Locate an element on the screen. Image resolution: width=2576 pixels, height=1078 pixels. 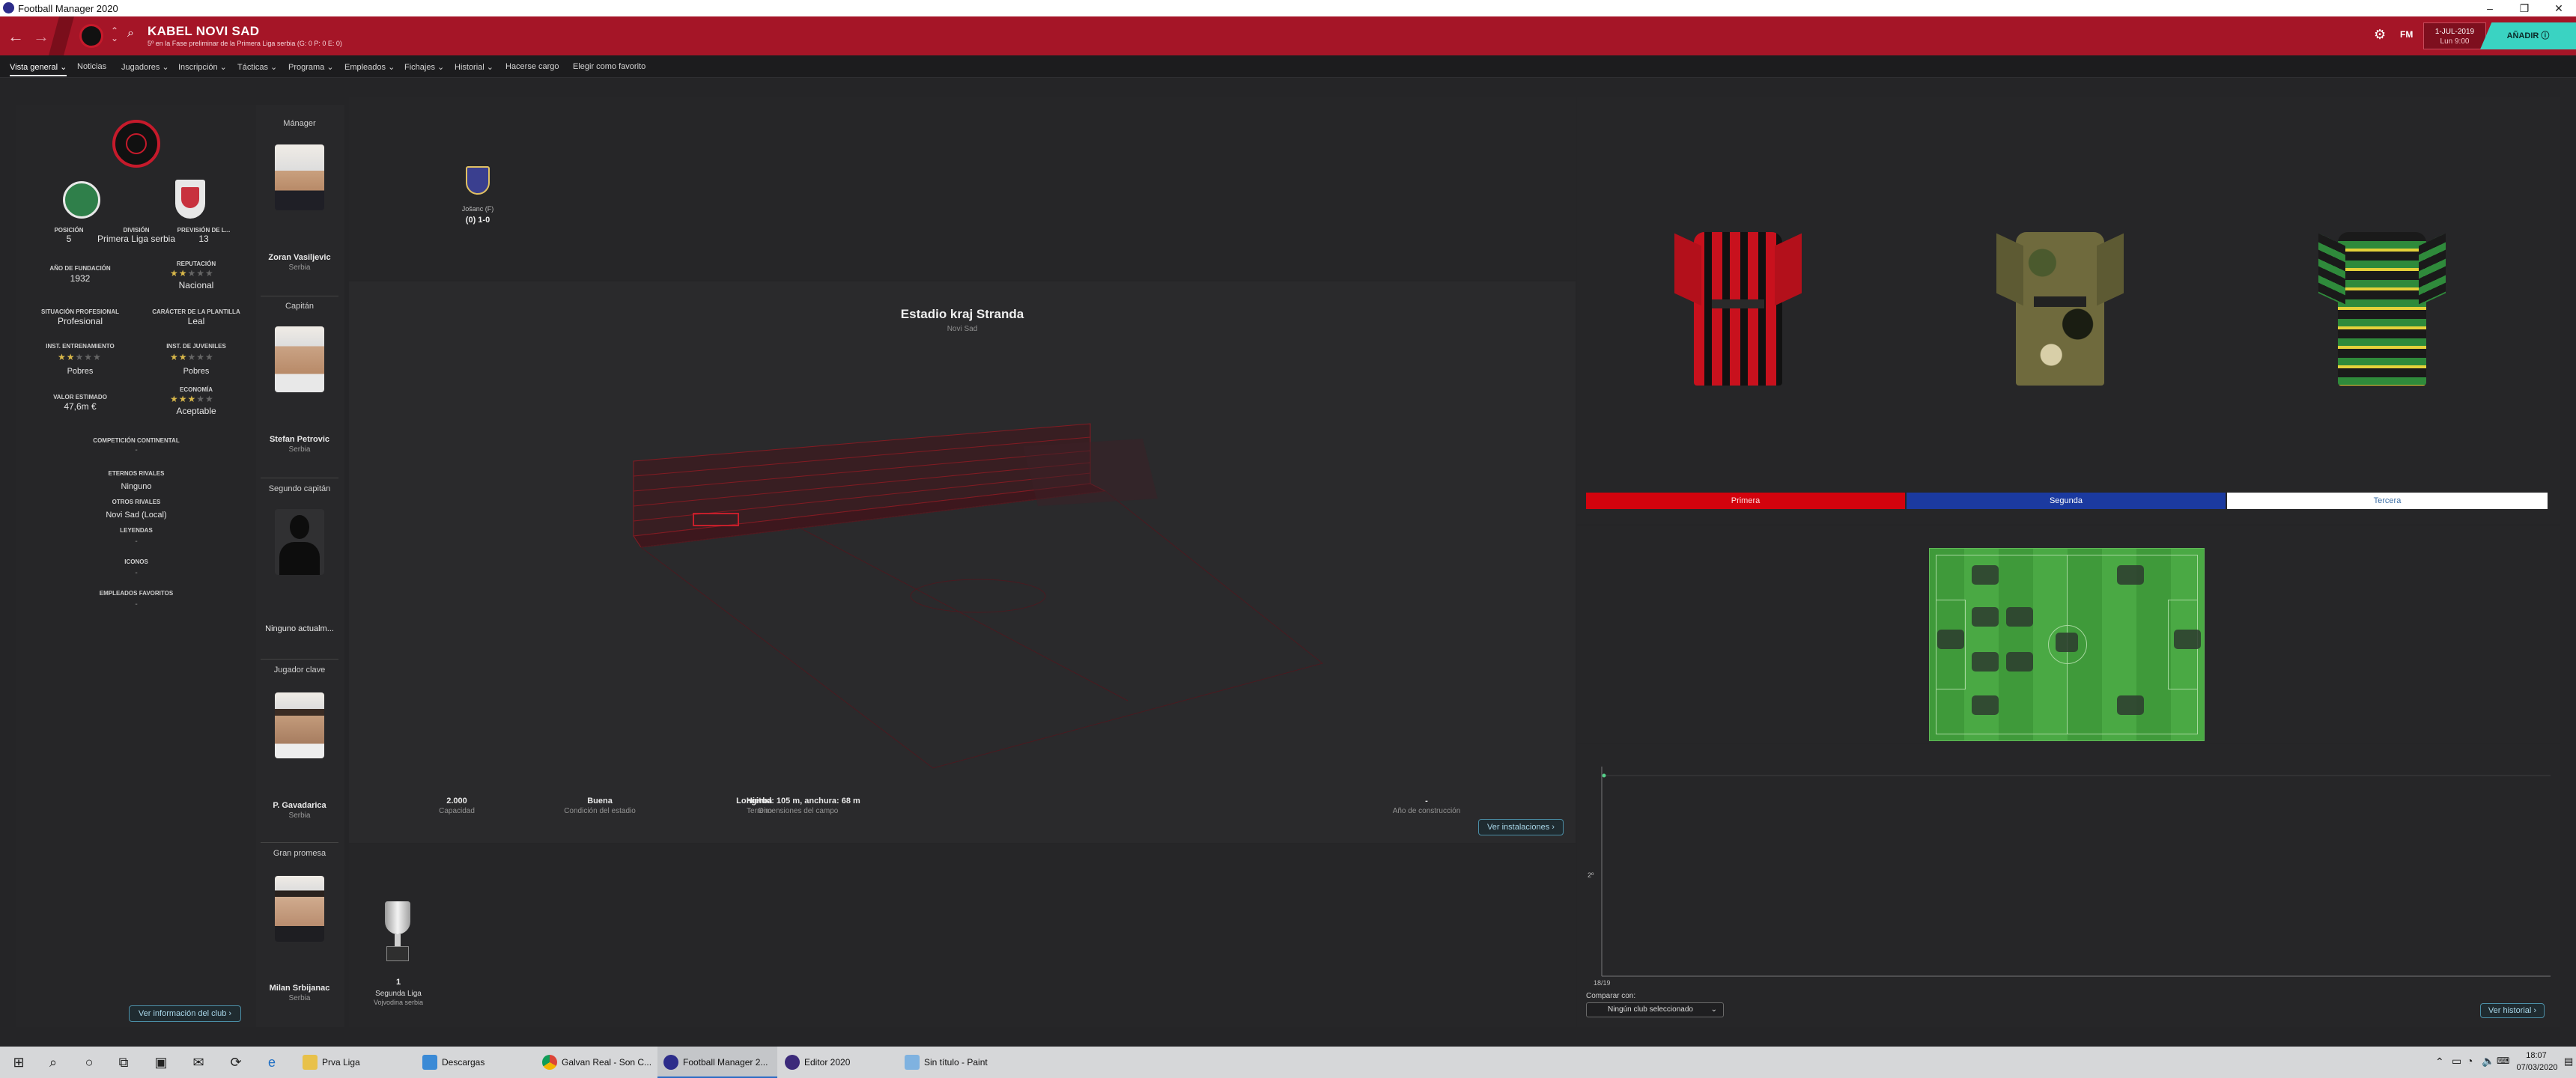
tab-overview: Vista general ⌄ is located at coordinates (38, 69).